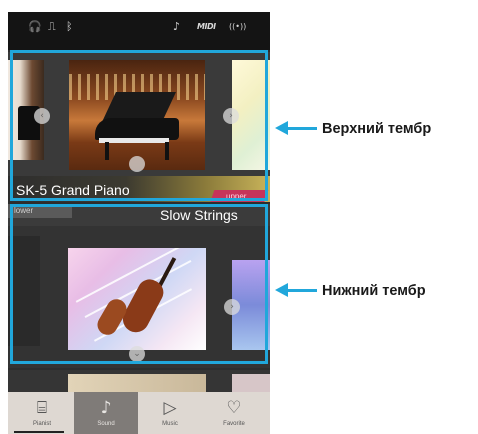 This screenshot has height=434, width=478. Describe the element at coordinates (234, 408) in the screenshot. I see `heart-icon: ♡` at that location.